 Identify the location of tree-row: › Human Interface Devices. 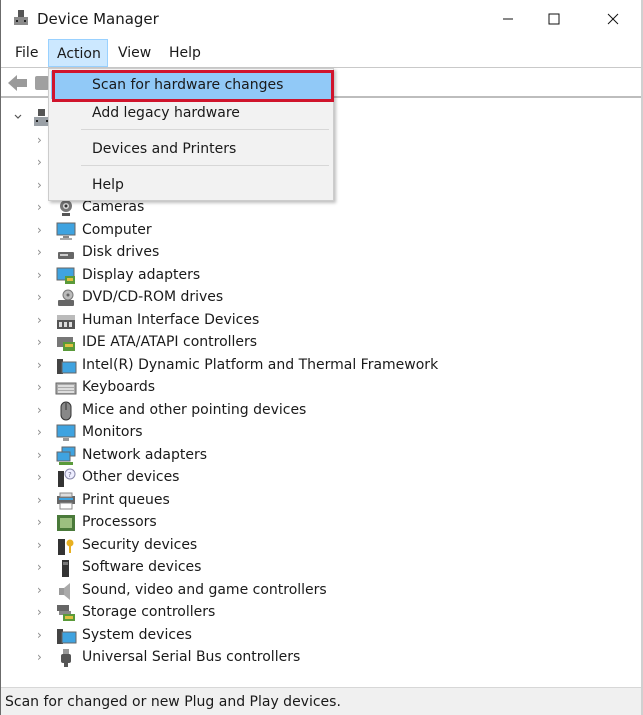
(303, 321).